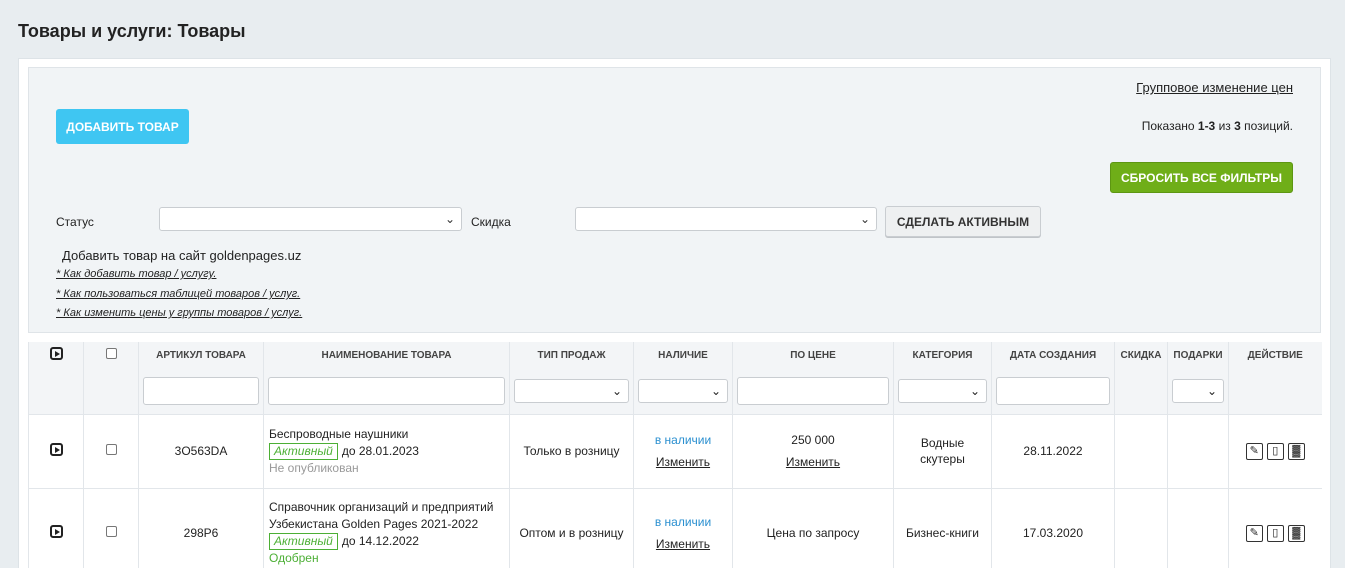 The image size is (1345, 568). What do you see at coordinates (201, 528) in the screenshot?
I see `sku-cell: 298P6` at bounding box center [201, 528].